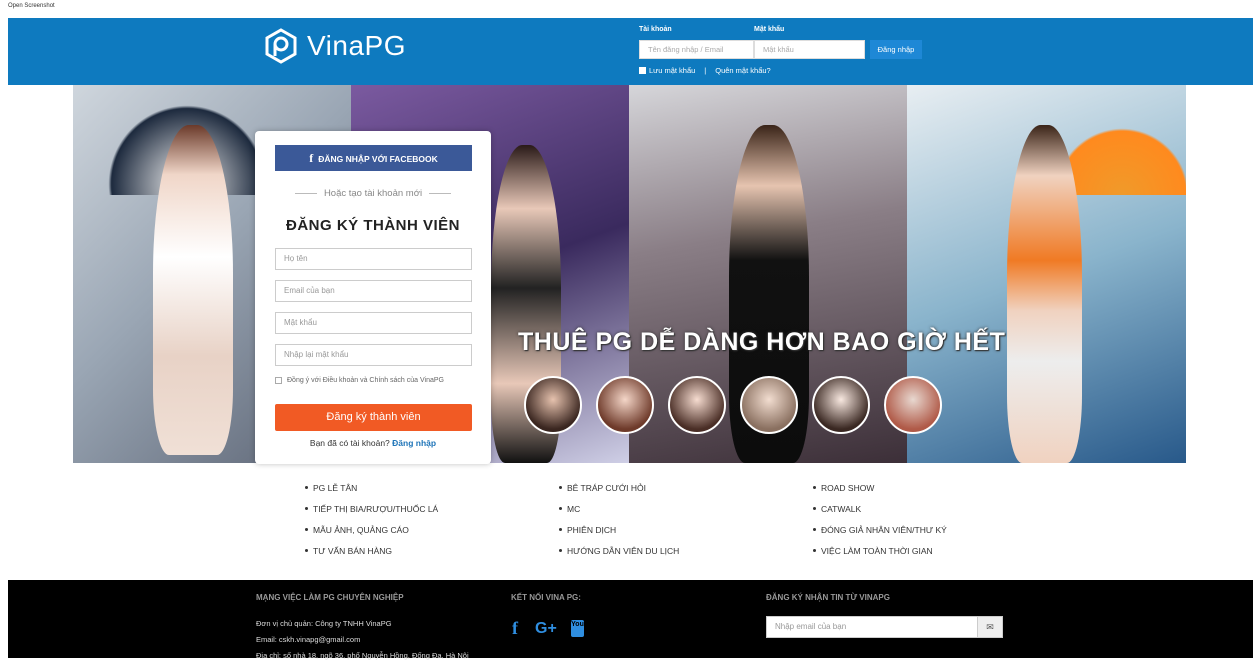 Image resolution: width=1258 pixels, height=660 pixels. I want to click on service-item: BÊ TRÁP CƯỚI HỎI, so click(686, 487).